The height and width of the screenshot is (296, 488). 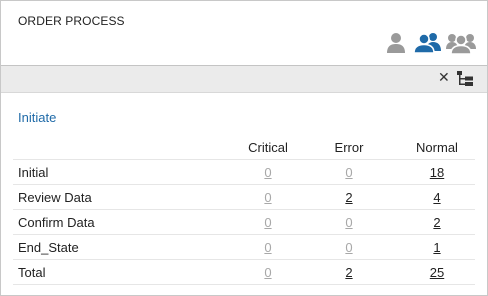 I want to click on normal-count-link: 25, so click(x=437, y=272).